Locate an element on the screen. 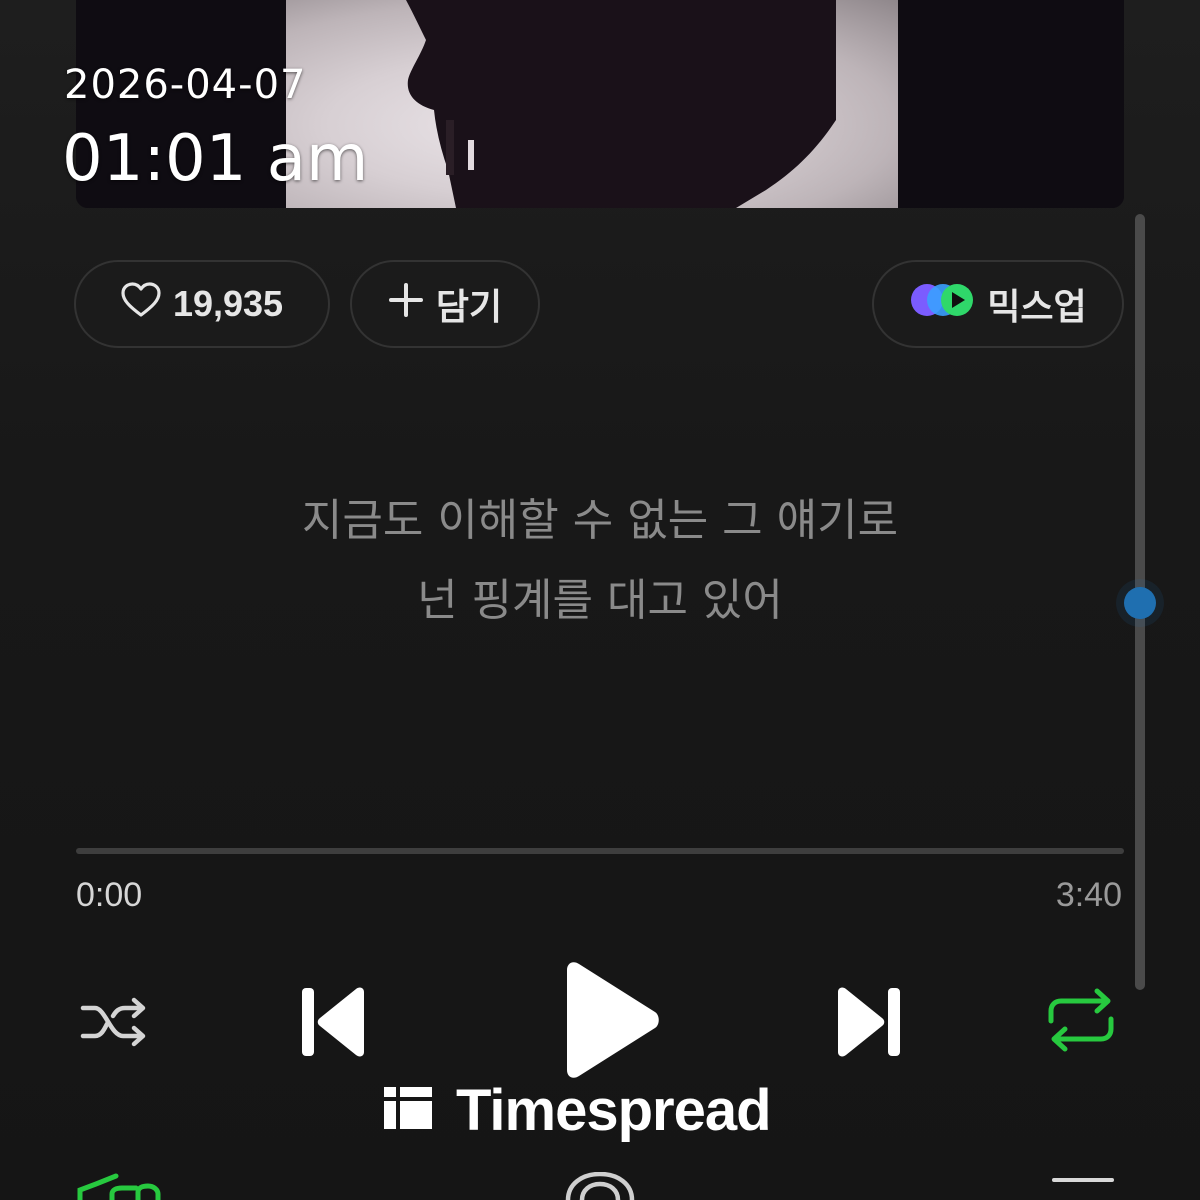 This screenshot has height=1200, width=1200. watermark-text: Timespread is located at coordinates (614, 1110).